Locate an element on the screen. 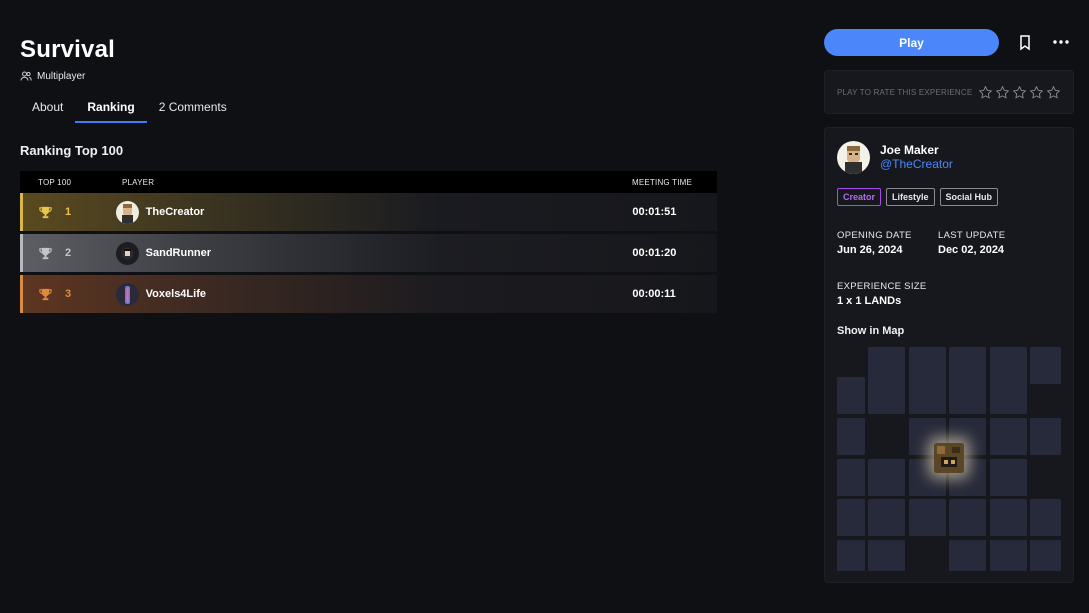  tab-ranking: Ranking is located at coordinates (111, 107).